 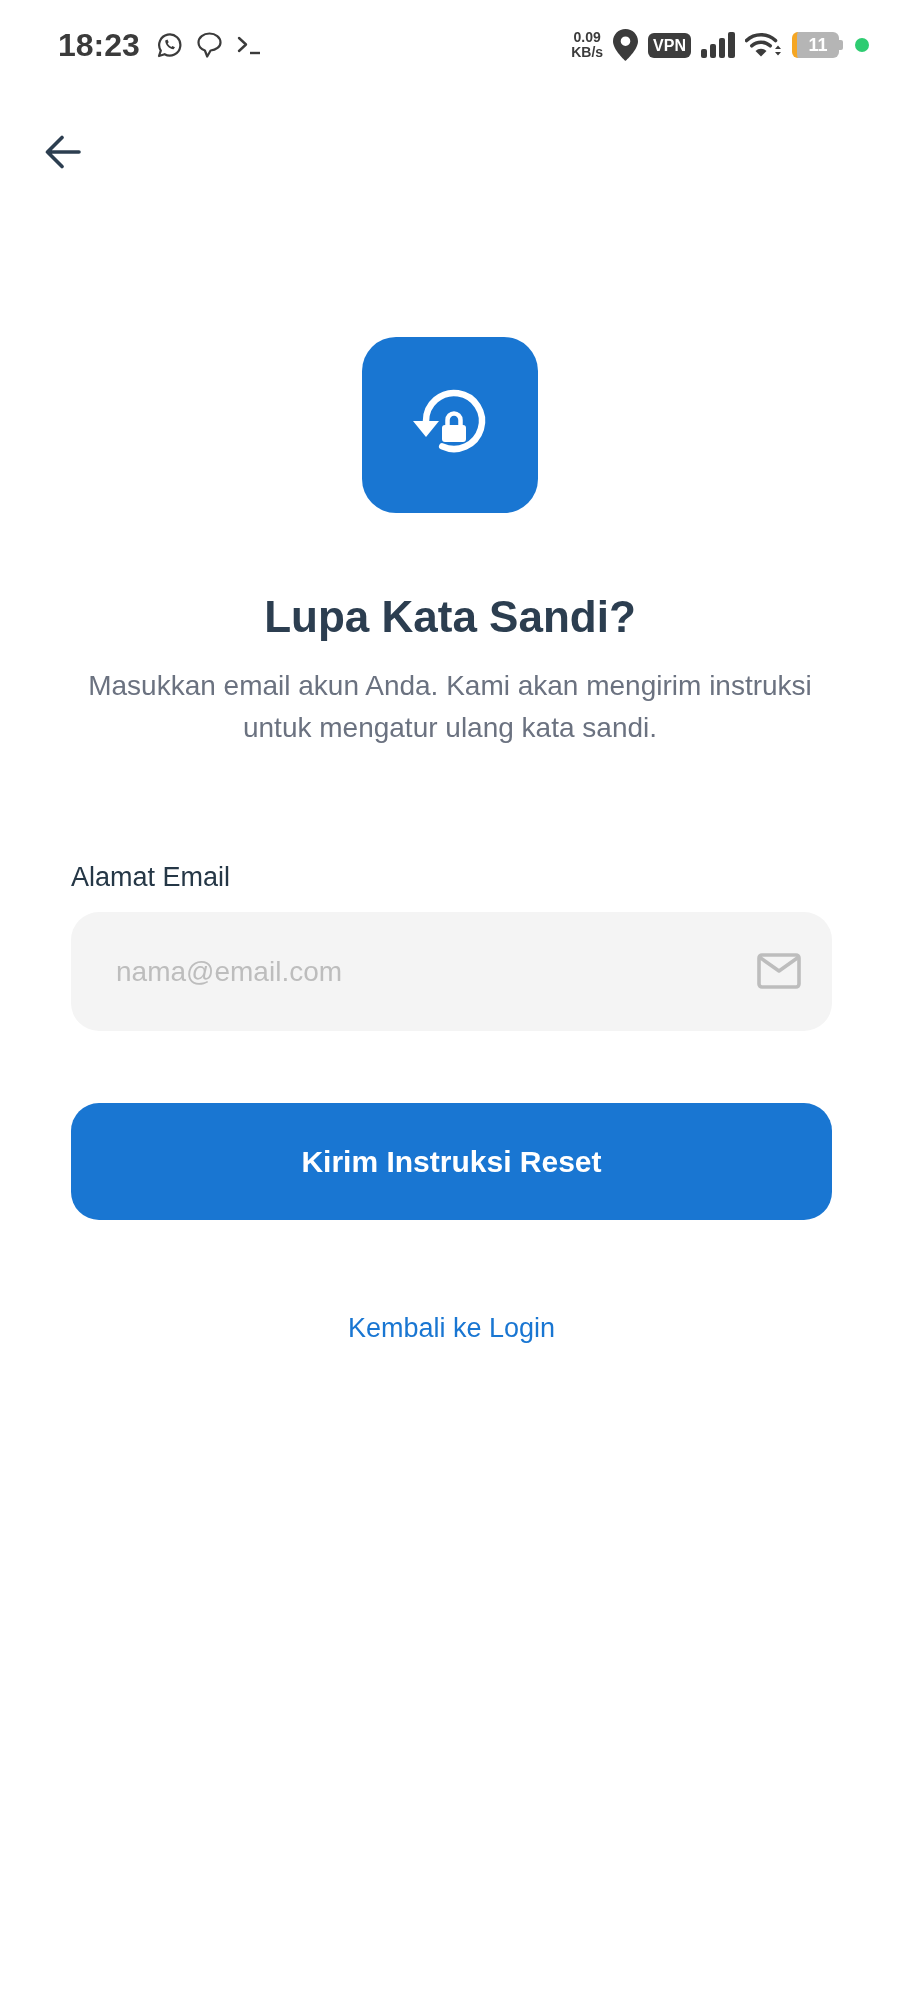 I want to click on vpn-indicator: VPN, so click(x=669, y=45).